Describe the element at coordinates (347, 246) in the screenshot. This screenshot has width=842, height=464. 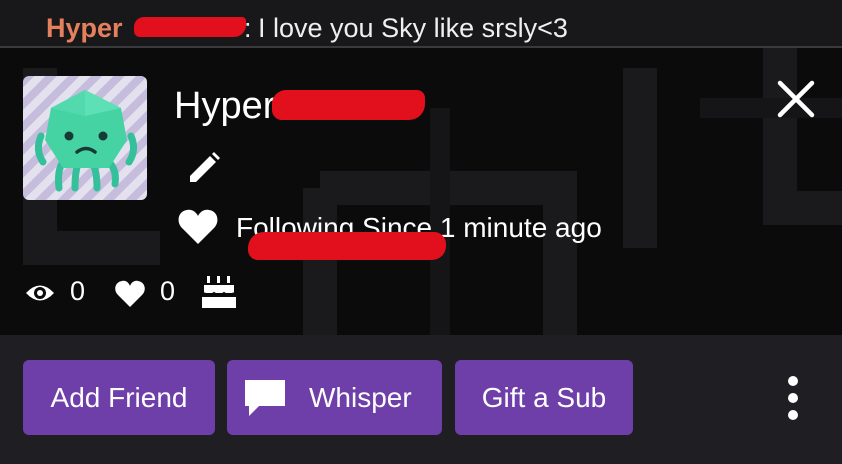
I see `created-date-redaction` at that location.